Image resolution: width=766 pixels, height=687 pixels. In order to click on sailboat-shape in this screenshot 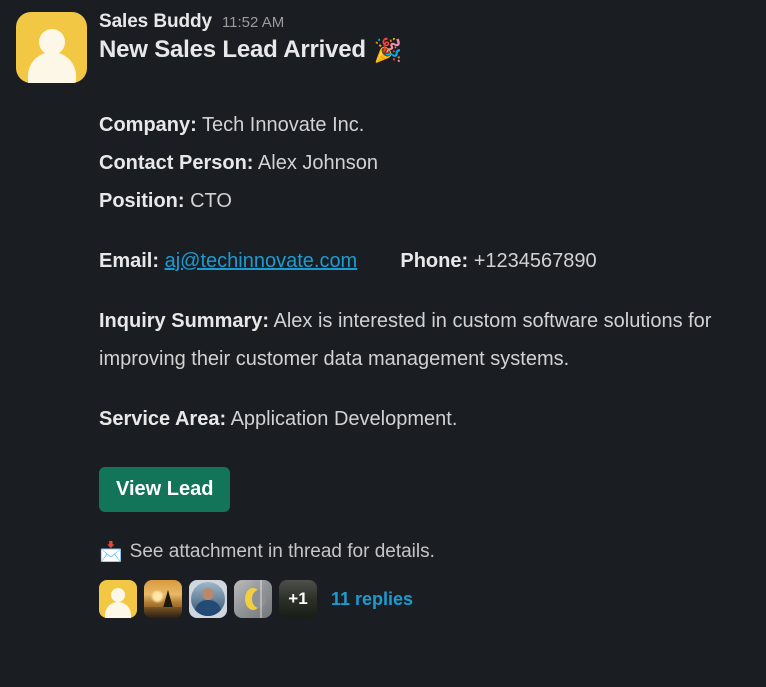, I will do `click(168, 599)`.